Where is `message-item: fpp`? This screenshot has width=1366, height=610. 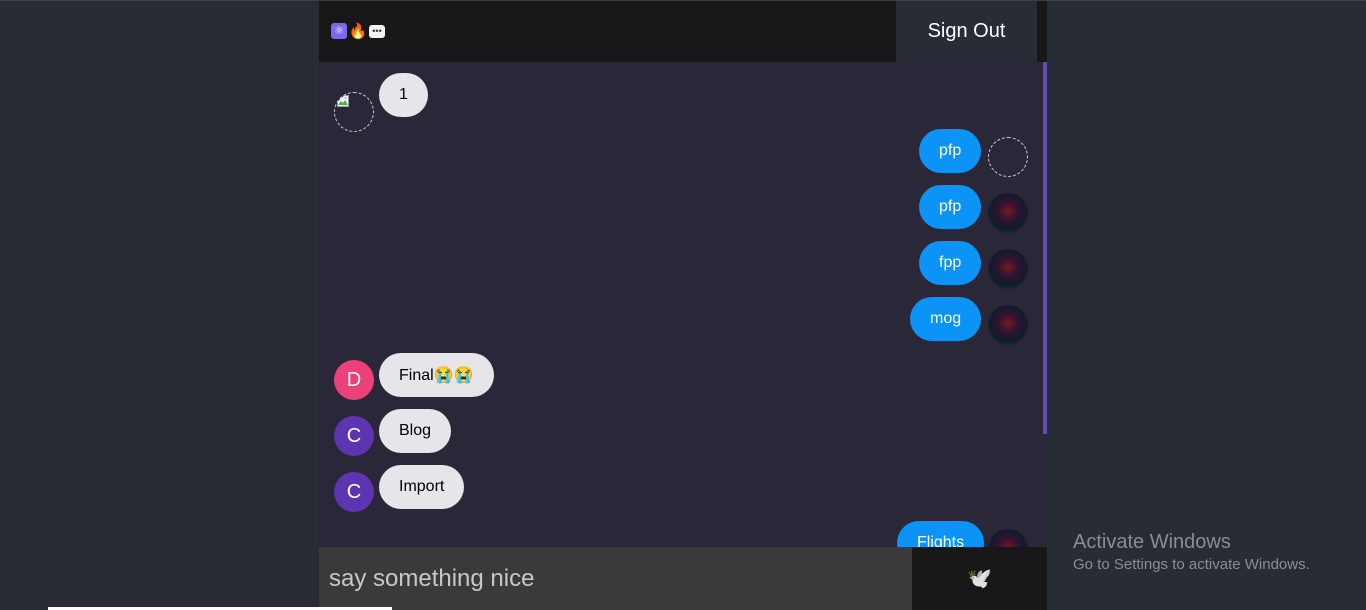 message-item: fpp is located at coordinates (683, 265).